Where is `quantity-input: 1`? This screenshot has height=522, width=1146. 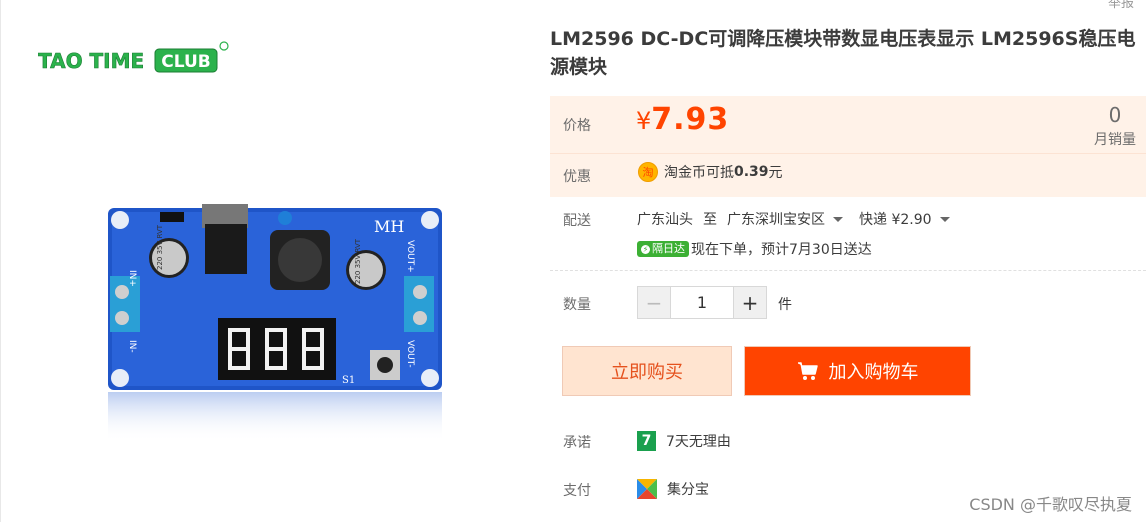
quantity-input: 1 is located at coordinates (702, 302).